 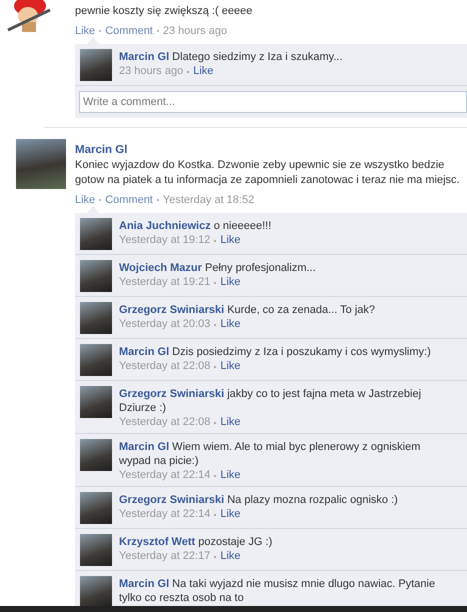 I want to click on comment-text: Marcin Gl Na taki wyjazd nie musisz mnie dlugo nawiac. Pytanie tylko co reszta osob na to, so click(x=277, y=591).